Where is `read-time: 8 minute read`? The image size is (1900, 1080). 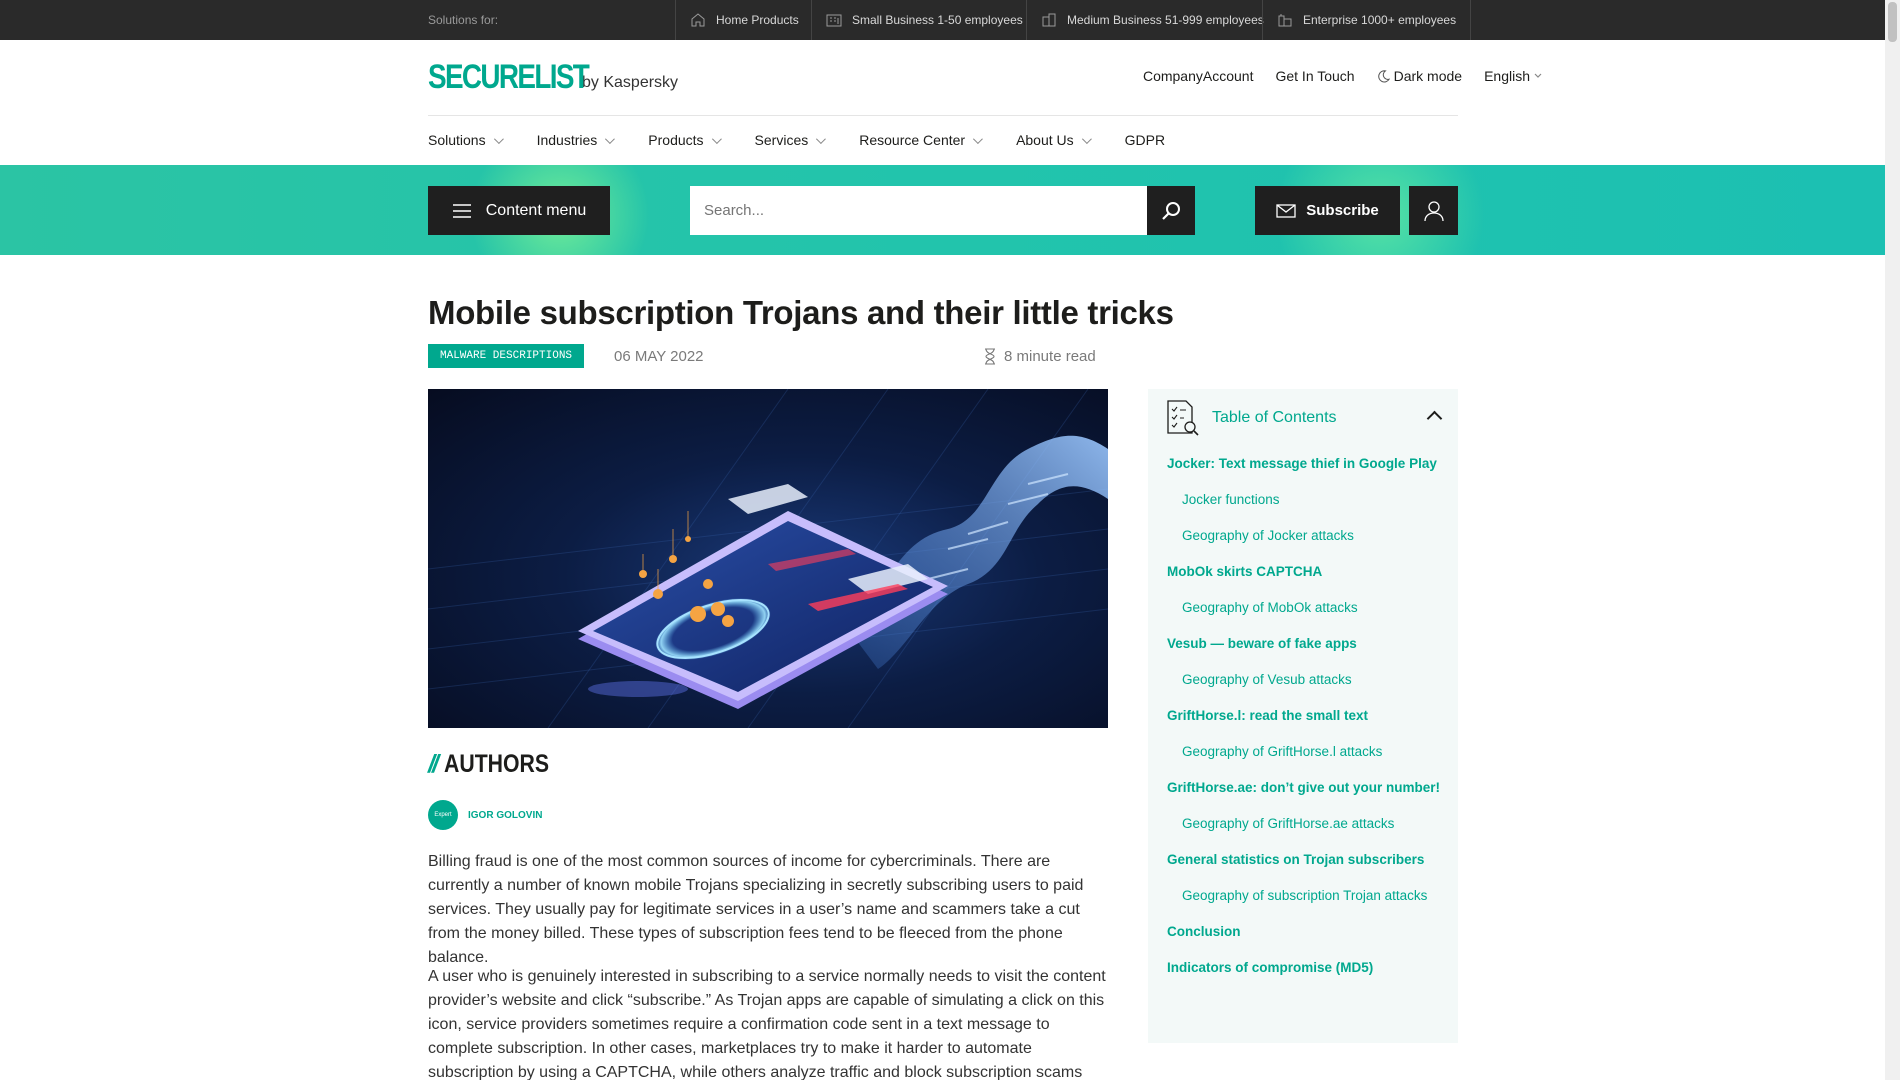
read-time: 8 minute read is located at coordinates (1040, 356).